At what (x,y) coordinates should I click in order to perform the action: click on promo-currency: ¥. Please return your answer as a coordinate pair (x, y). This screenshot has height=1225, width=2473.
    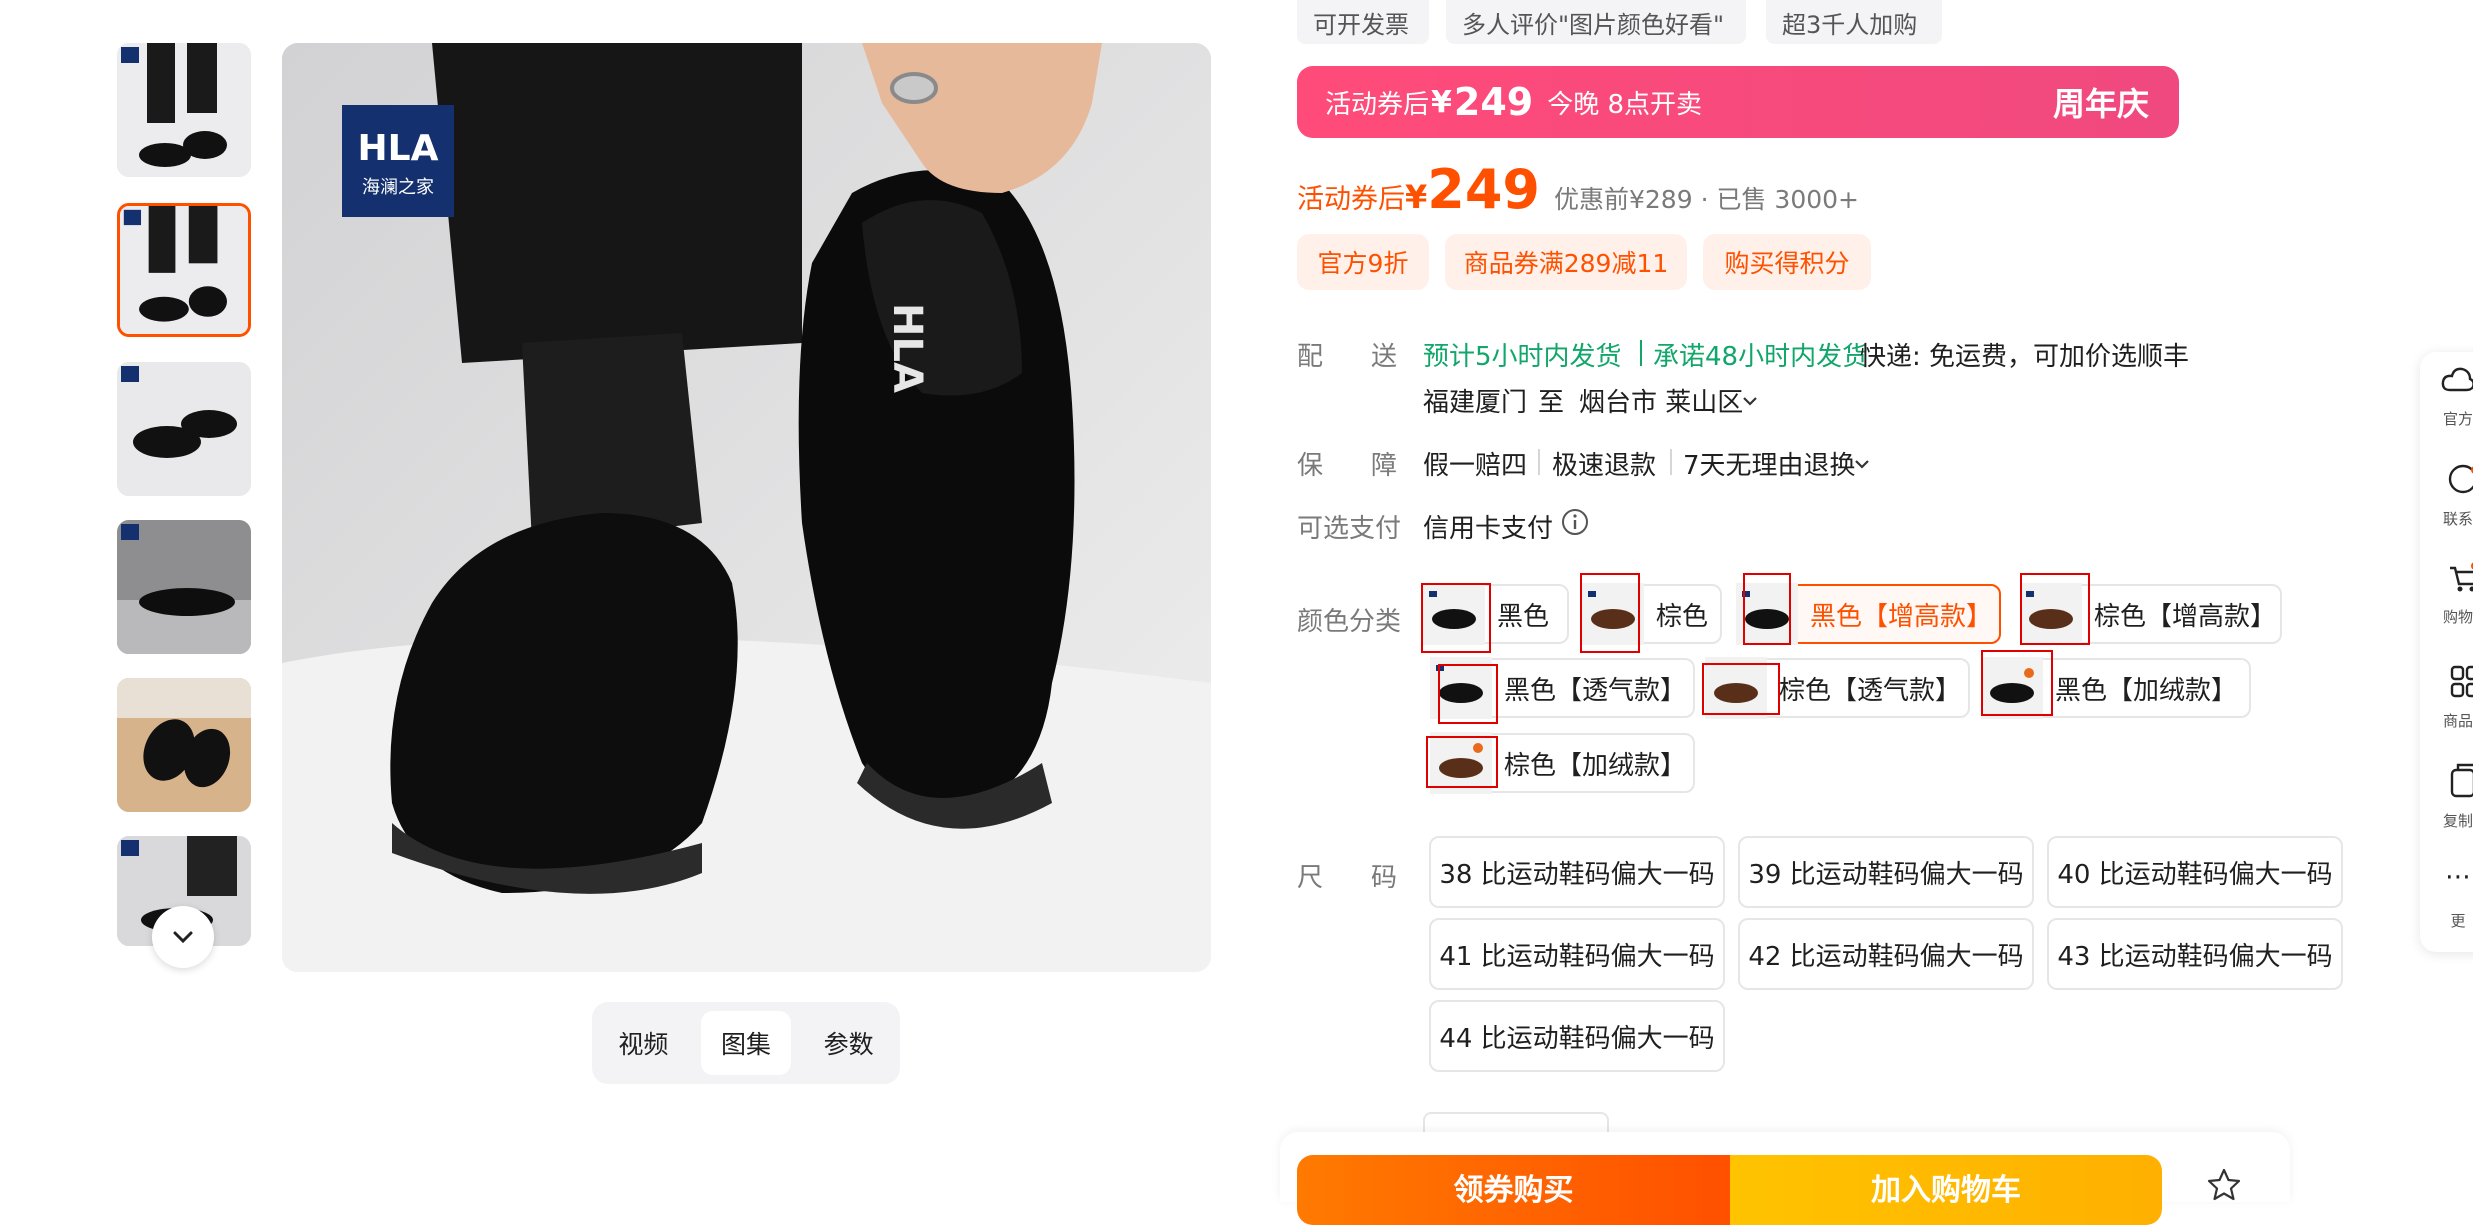
    Looking at the image, I should click on (1441, 102).